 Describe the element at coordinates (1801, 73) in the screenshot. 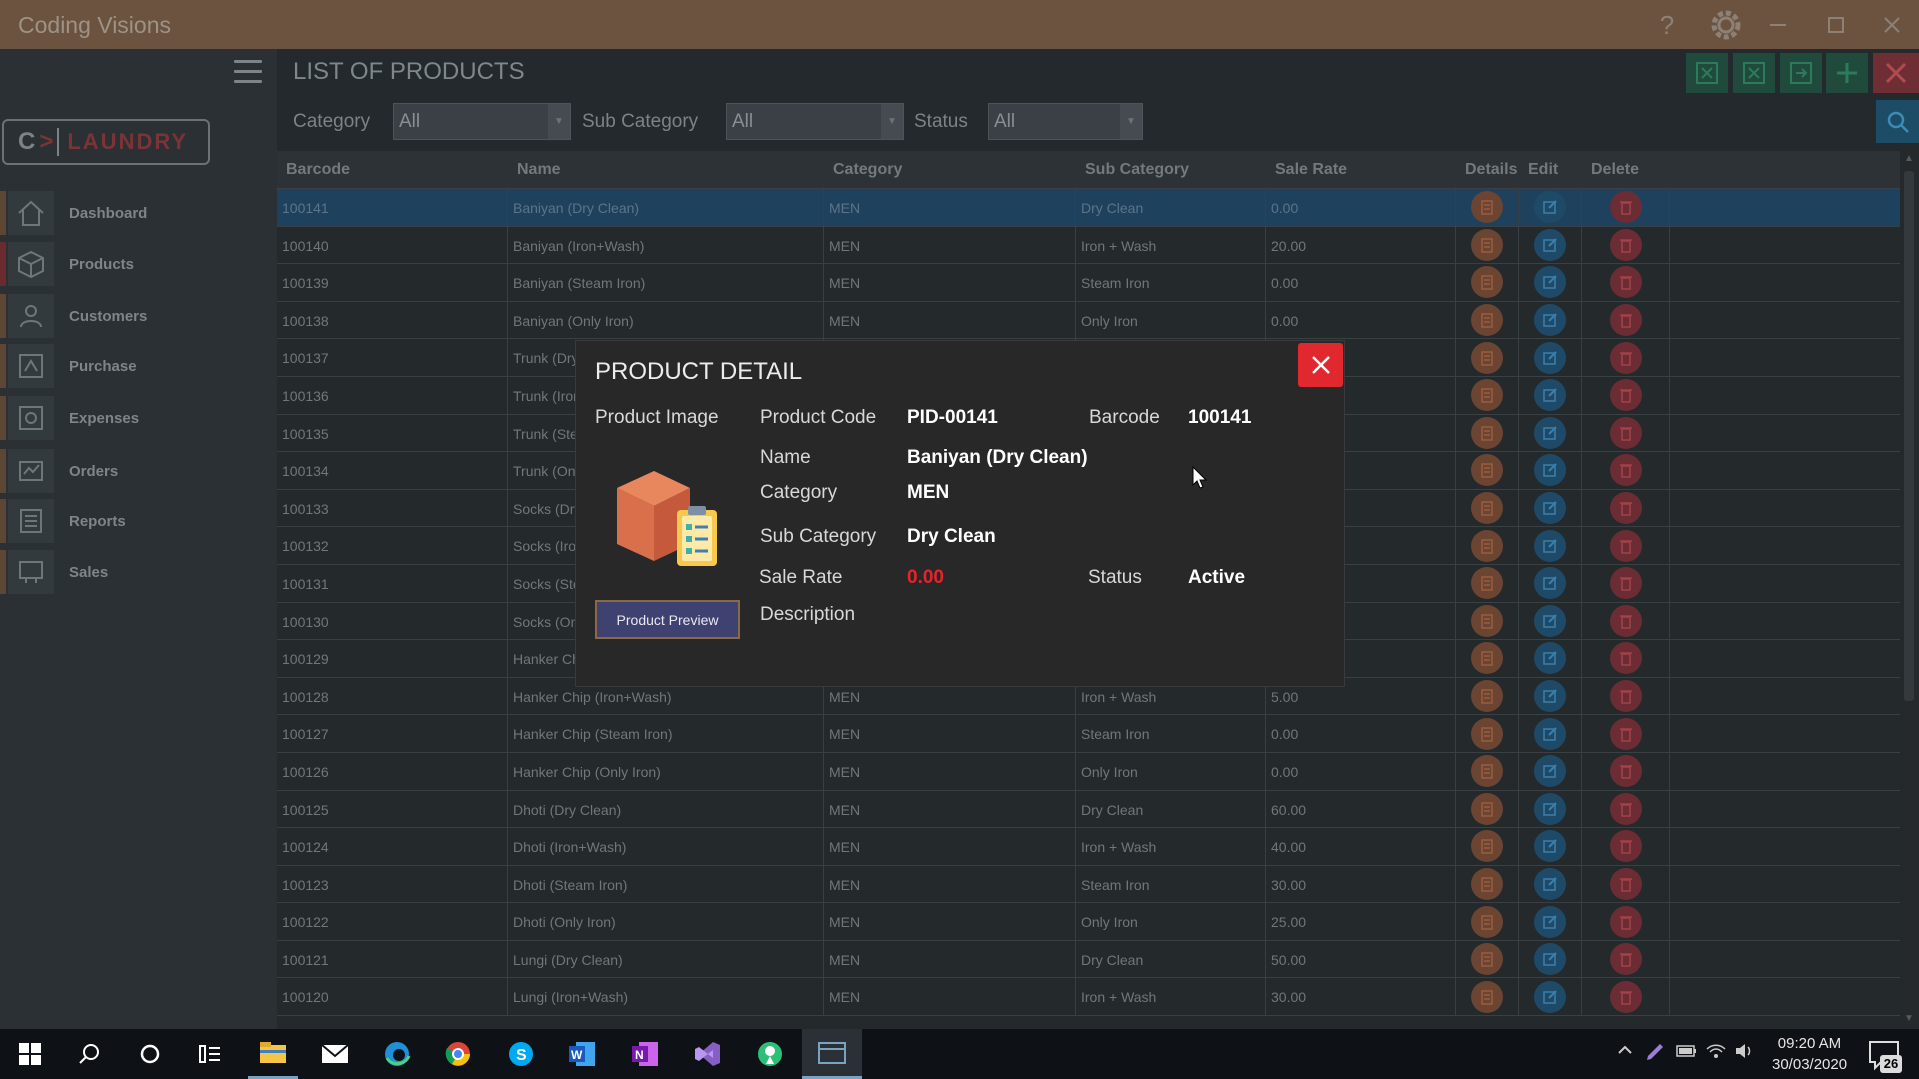

I see `export-button` at that location.